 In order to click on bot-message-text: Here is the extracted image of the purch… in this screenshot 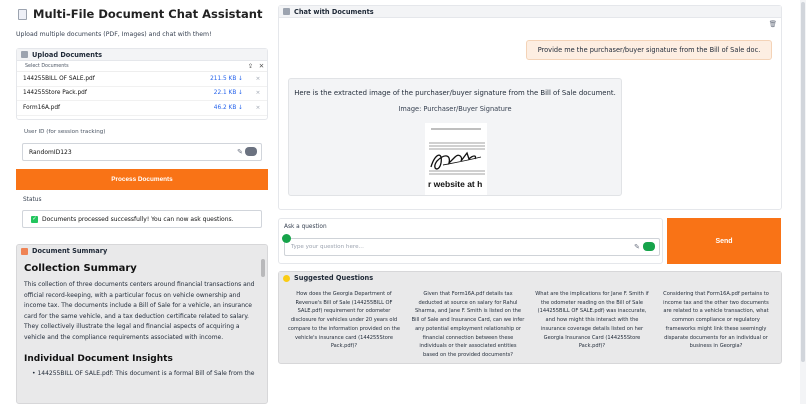, I will do `click(455, 93)`.